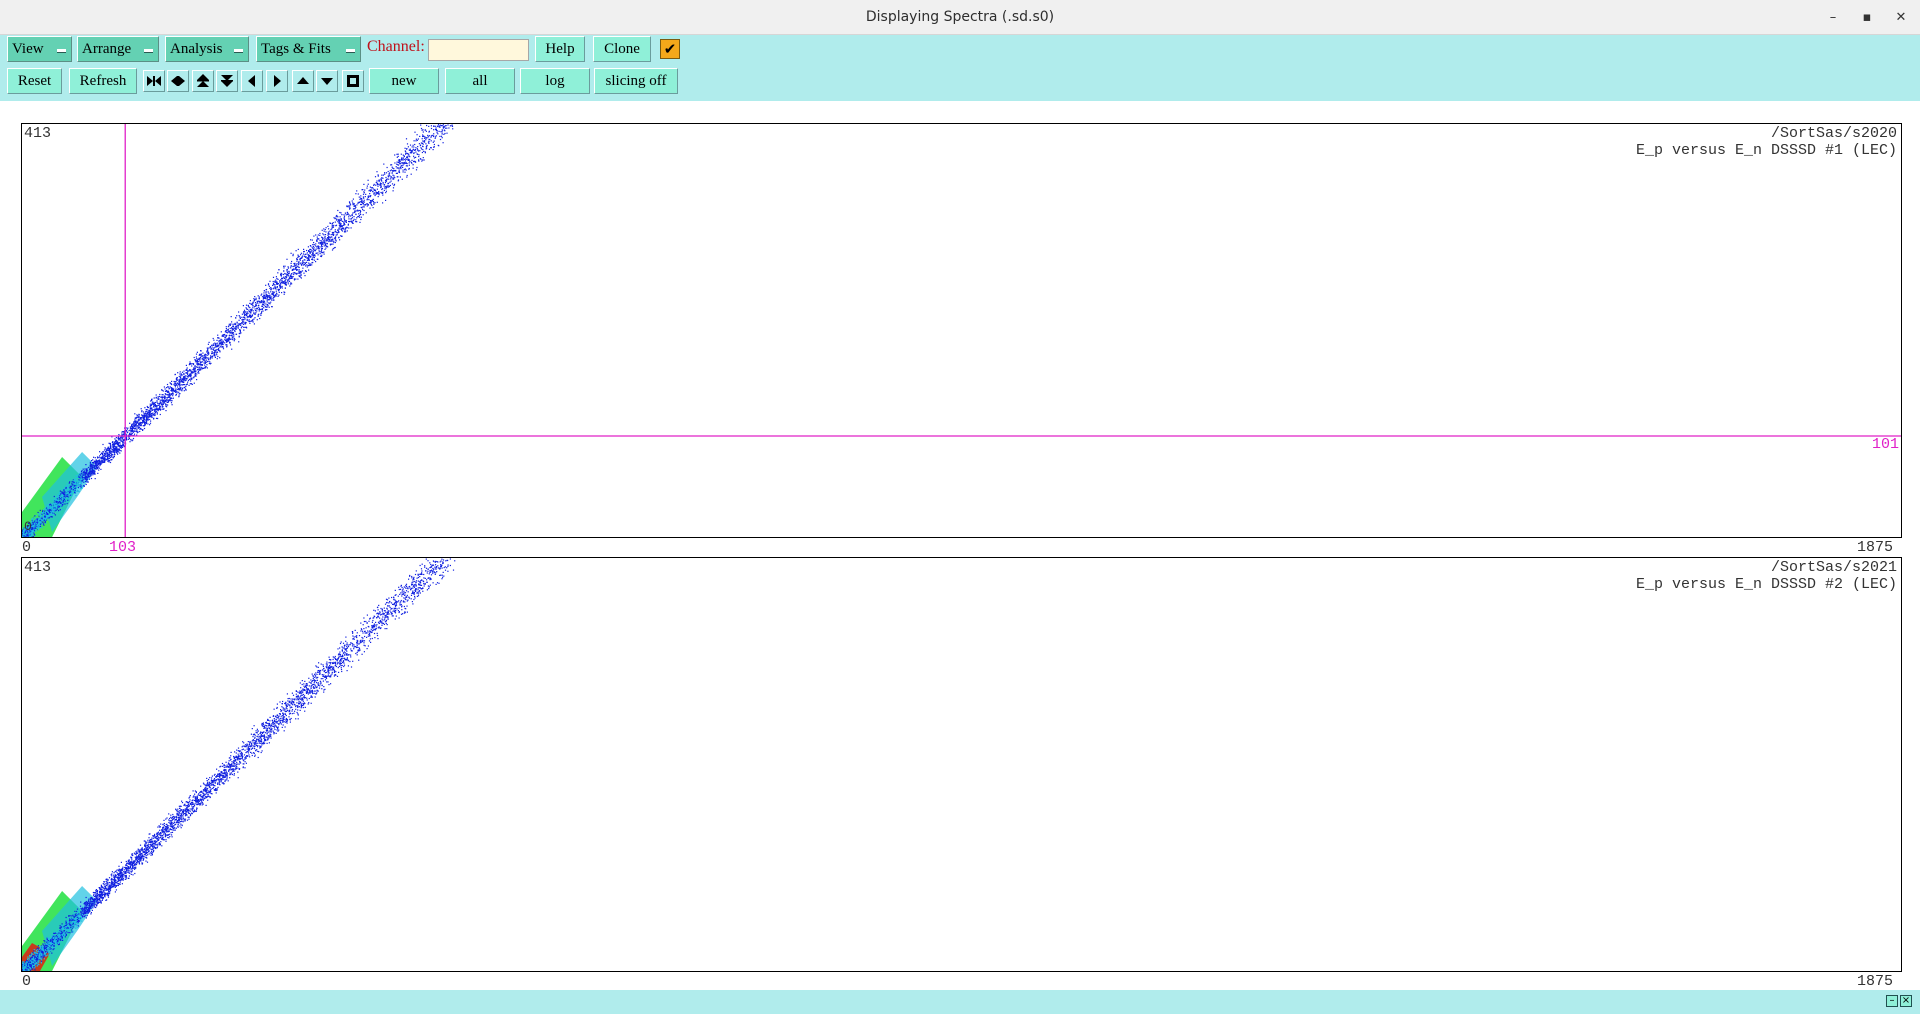  Describe the element at coordinates (1833, 18) in the screenshot. I see `minimize-icon: –` at that location.